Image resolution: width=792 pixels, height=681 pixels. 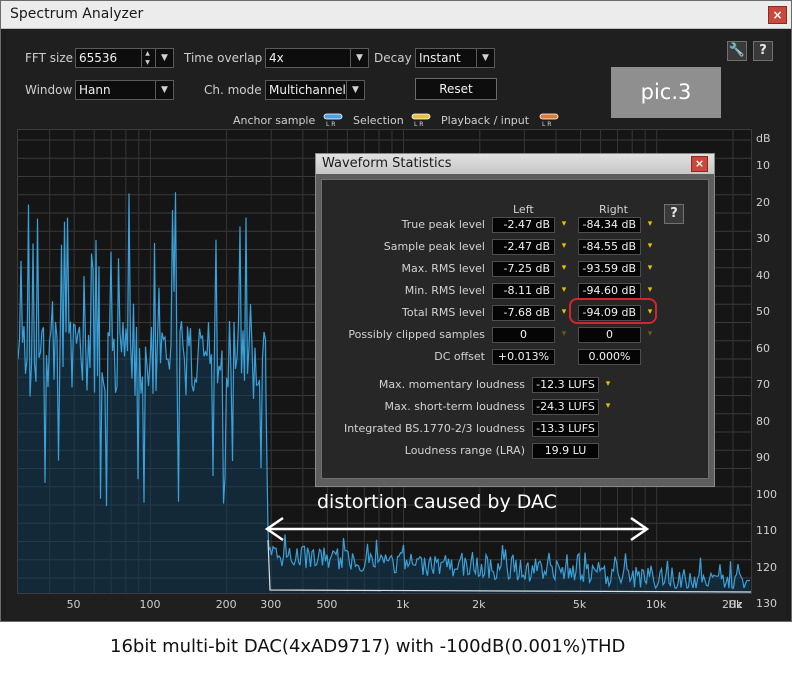 I want to click on time-overlap-value: 4x, so click(x=276, y=58).